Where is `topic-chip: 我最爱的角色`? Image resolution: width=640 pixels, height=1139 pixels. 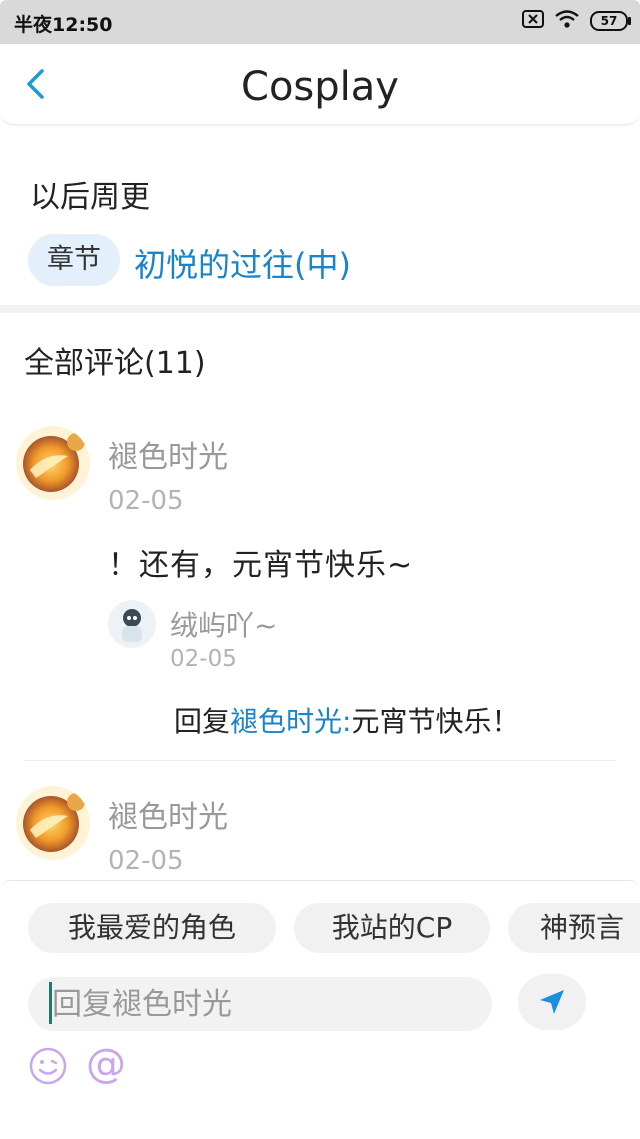
topic-chip: 我最爱的角色 is located at coordinates (152, 928).